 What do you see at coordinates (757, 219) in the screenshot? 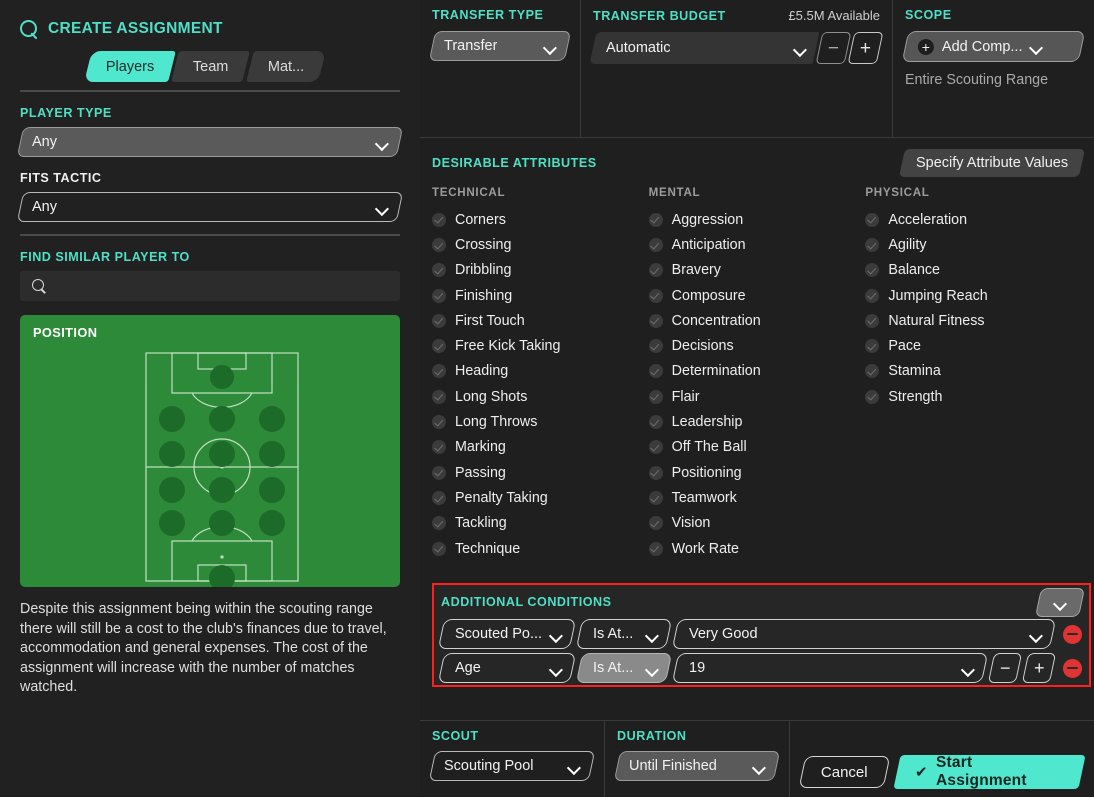
I see `attribute-item: Aggression` at bounding box center [757, 219].